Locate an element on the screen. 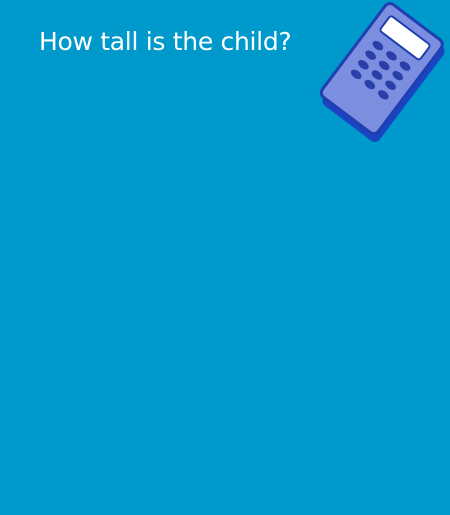 Image resolution: width=450 pixels, height=515 pixels. calculator-icon is located at coordinates (382, 72).